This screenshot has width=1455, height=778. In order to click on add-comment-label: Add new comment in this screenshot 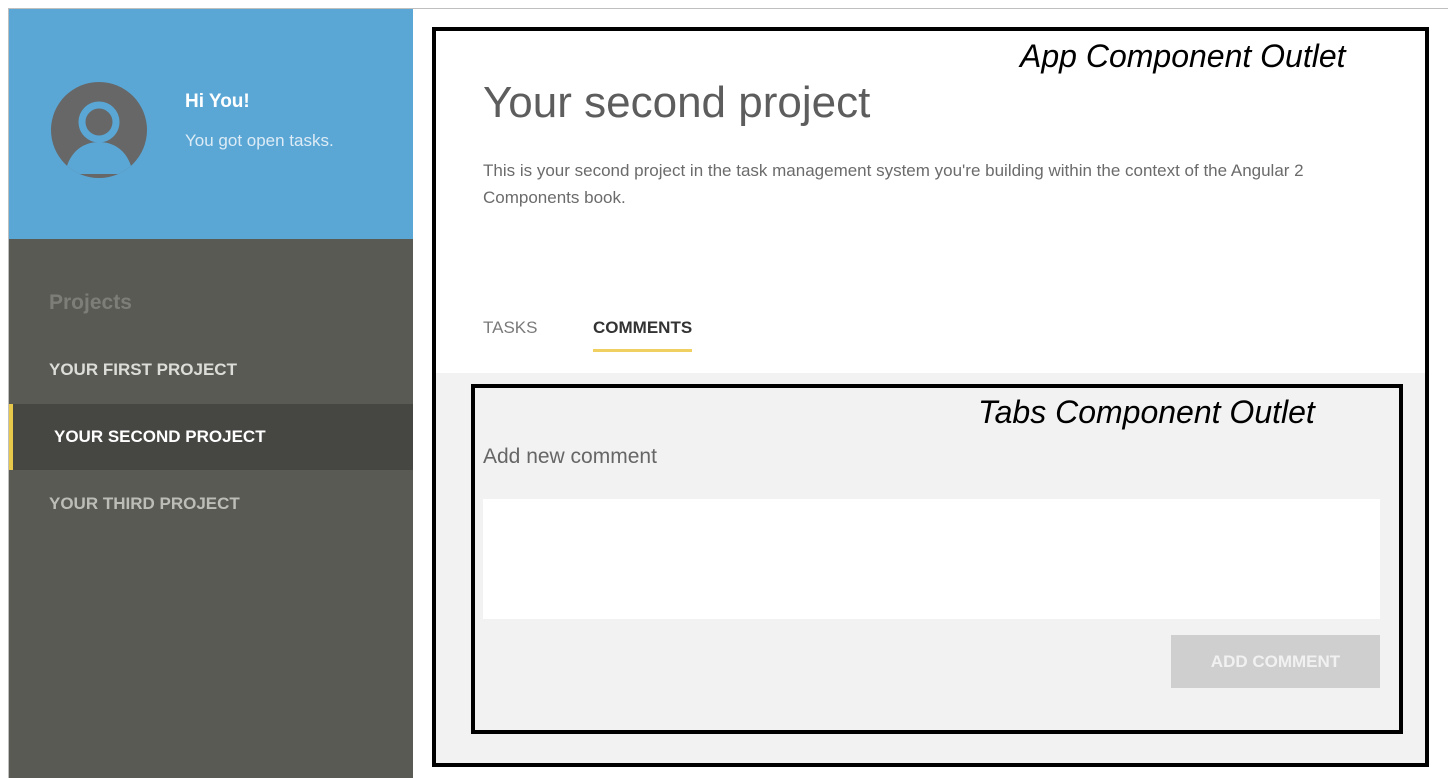, I will do `click(570, 456)`.